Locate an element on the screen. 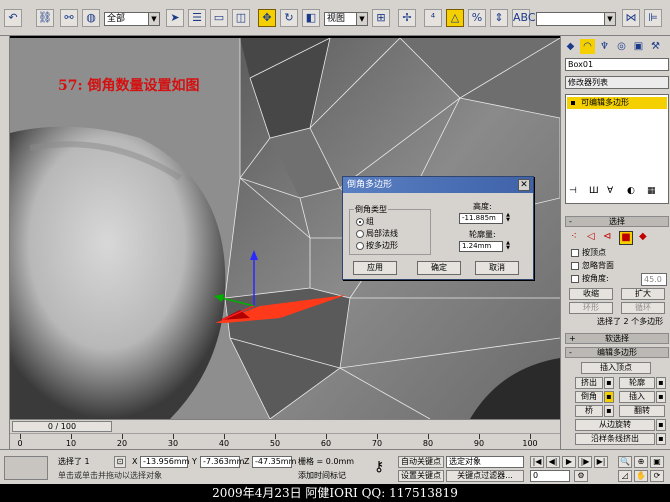  move-icon: ✥ is located at coordinates (267, 18).